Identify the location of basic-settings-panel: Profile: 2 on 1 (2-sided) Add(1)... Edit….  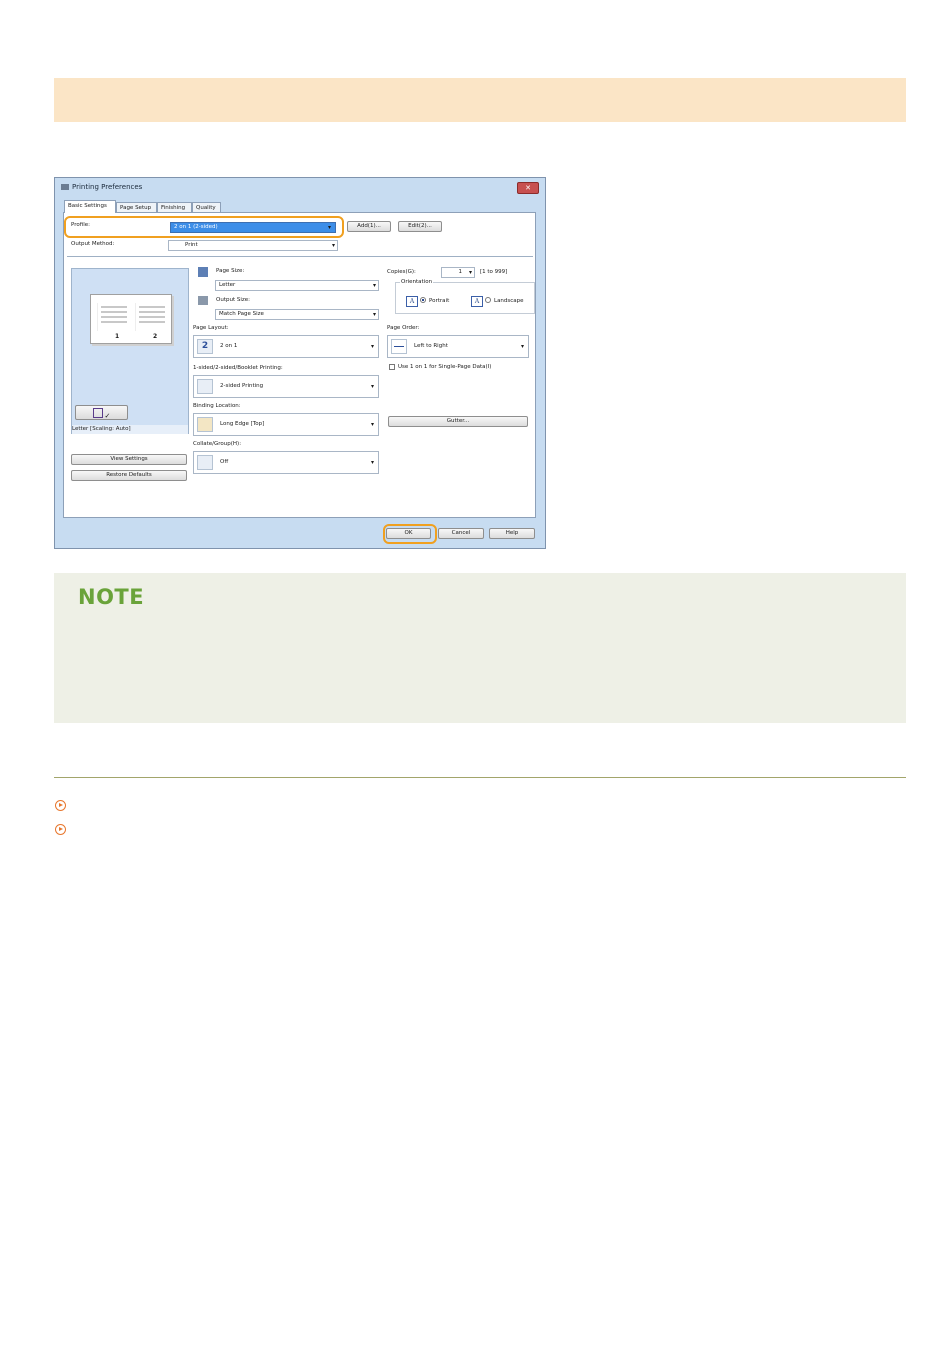
(299, 365).